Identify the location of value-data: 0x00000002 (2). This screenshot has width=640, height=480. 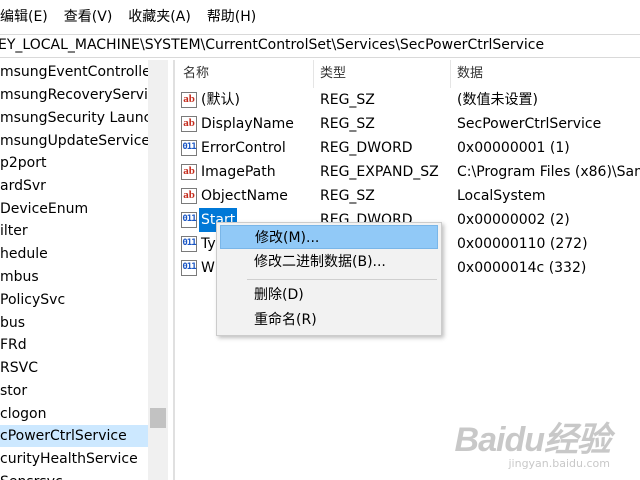
(513, 220).